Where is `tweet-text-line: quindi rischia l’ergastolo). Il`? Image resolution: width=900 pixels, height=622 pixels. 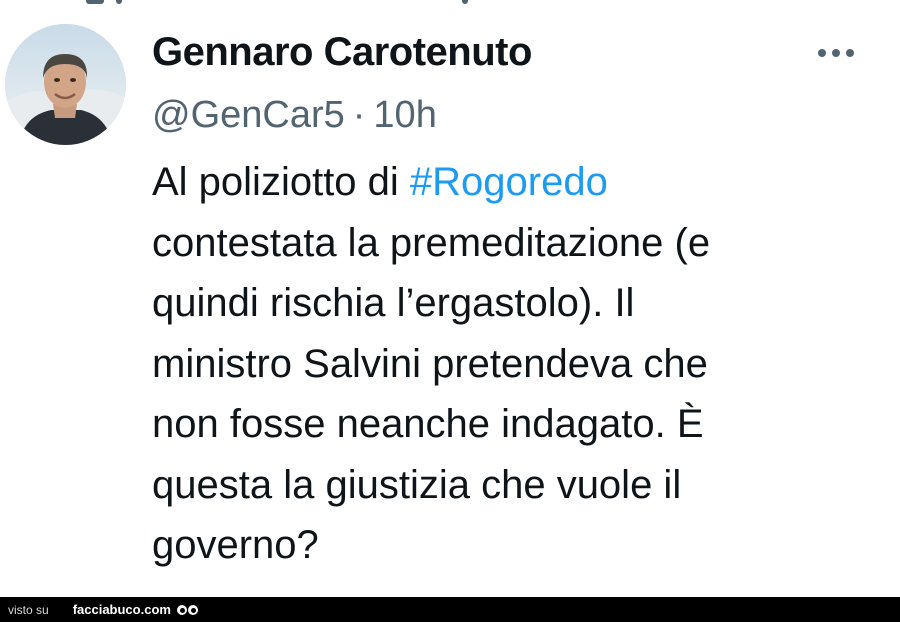 tweet-text-line: quindi rischia l’ergastolo). Il is located at coordinates (393, 303).